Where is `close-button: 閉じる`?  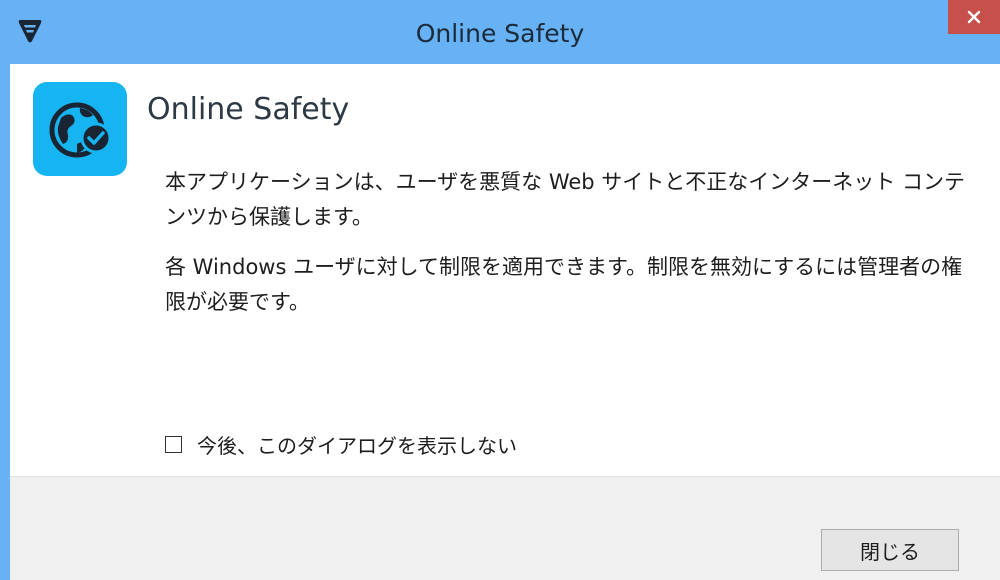 close-button: 閉じる is located at coordinates (890, 550).